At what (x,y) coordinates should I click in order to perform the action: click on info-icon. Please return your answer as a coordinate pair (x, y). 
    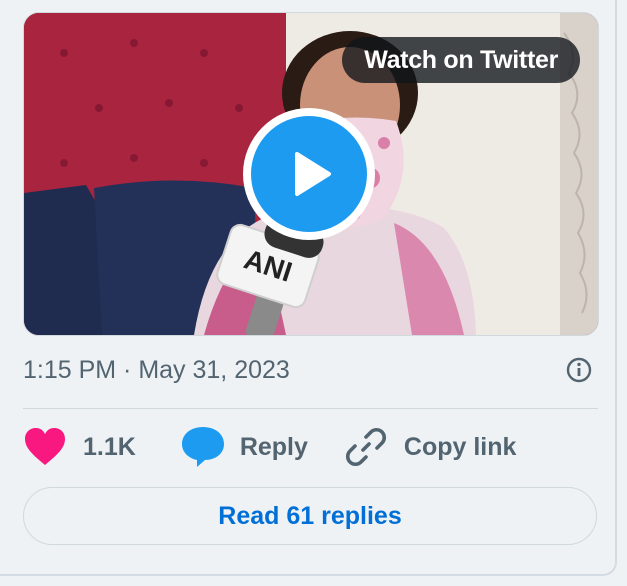
    Looking at the image, I should click on (579, 370).